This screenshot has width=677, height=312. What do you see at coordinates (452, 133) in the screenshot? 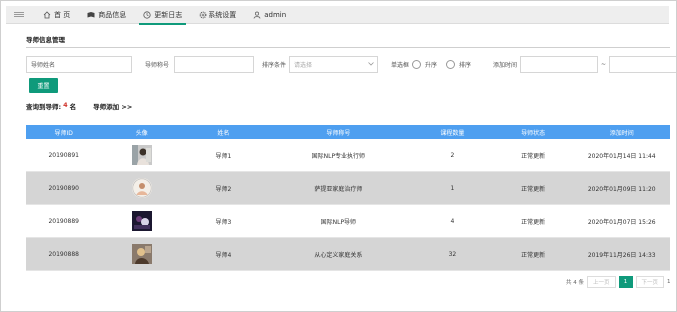
I see `header-cell: 课程数量` at bounding box center [452, 133].